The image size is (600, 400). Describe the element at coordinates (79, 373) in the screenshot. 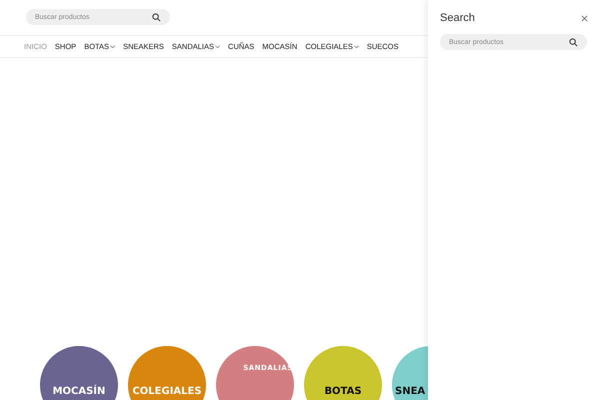

I see `category-circle: MOCASÍN` at that location.